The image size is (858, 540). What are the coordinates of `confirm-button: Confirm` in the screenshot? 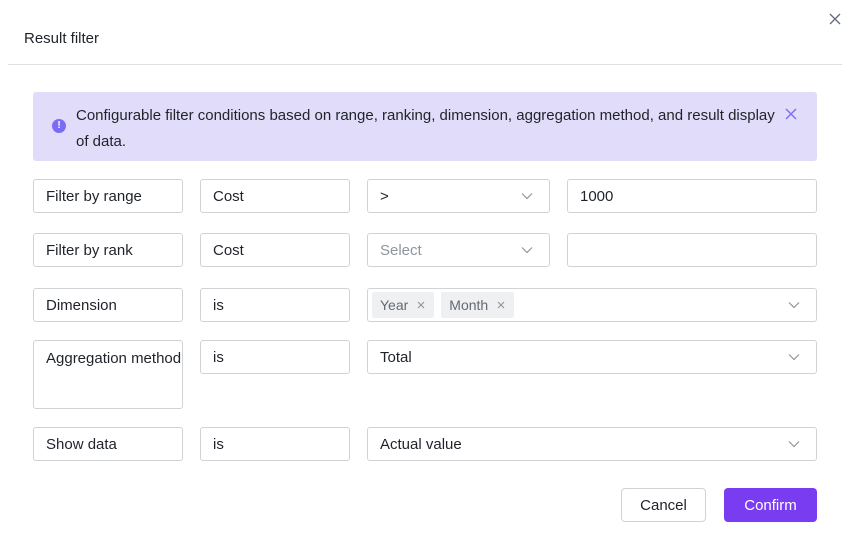 It's located at (770, 505).